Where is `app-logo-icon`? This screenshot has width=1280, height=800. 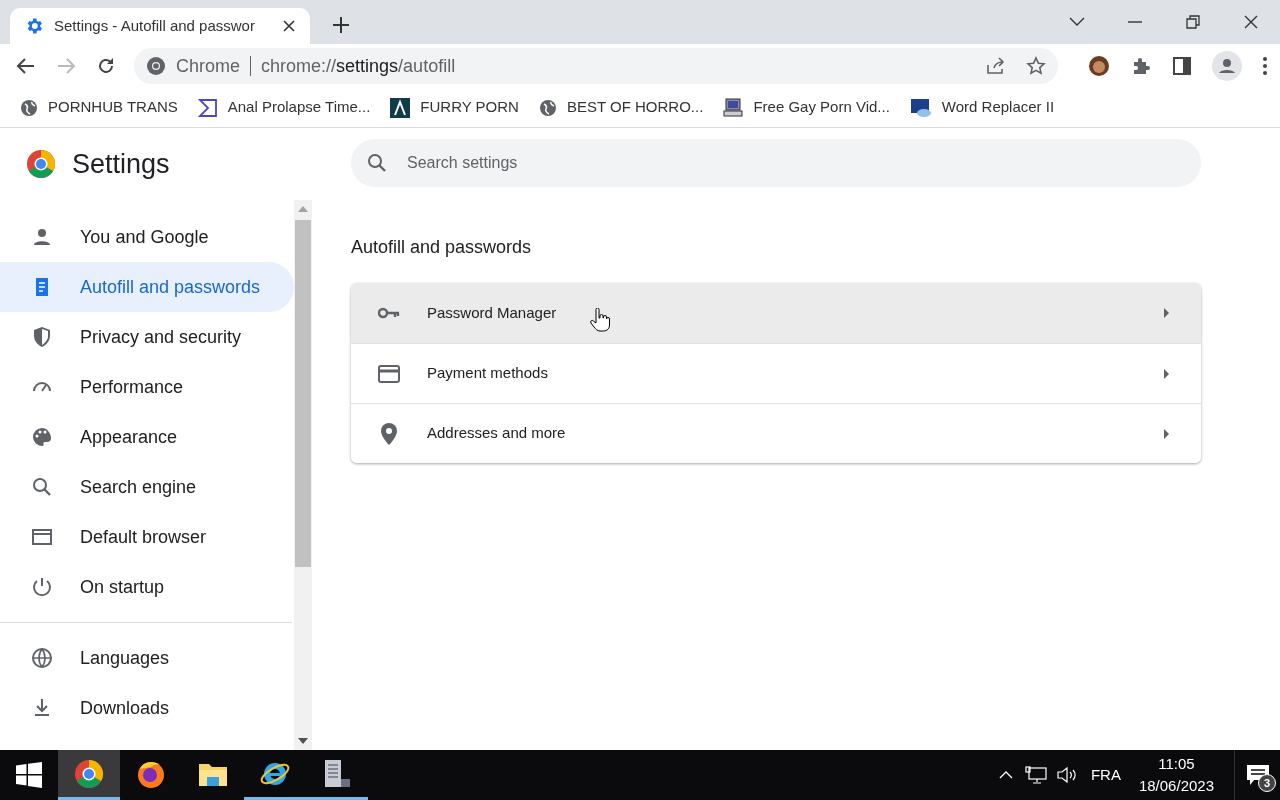
app-logo-icon is located at coordinates (920, 107).